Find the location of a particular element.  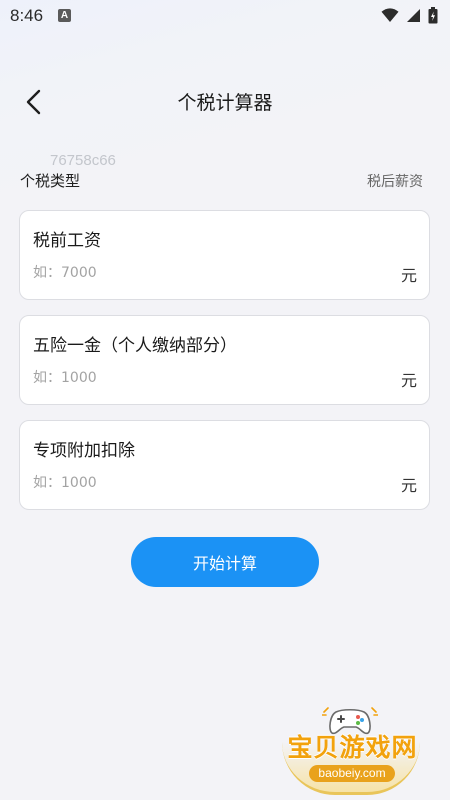

special-deduction-card: 专项附加扣除 元 is located at coordinates (224, 465).